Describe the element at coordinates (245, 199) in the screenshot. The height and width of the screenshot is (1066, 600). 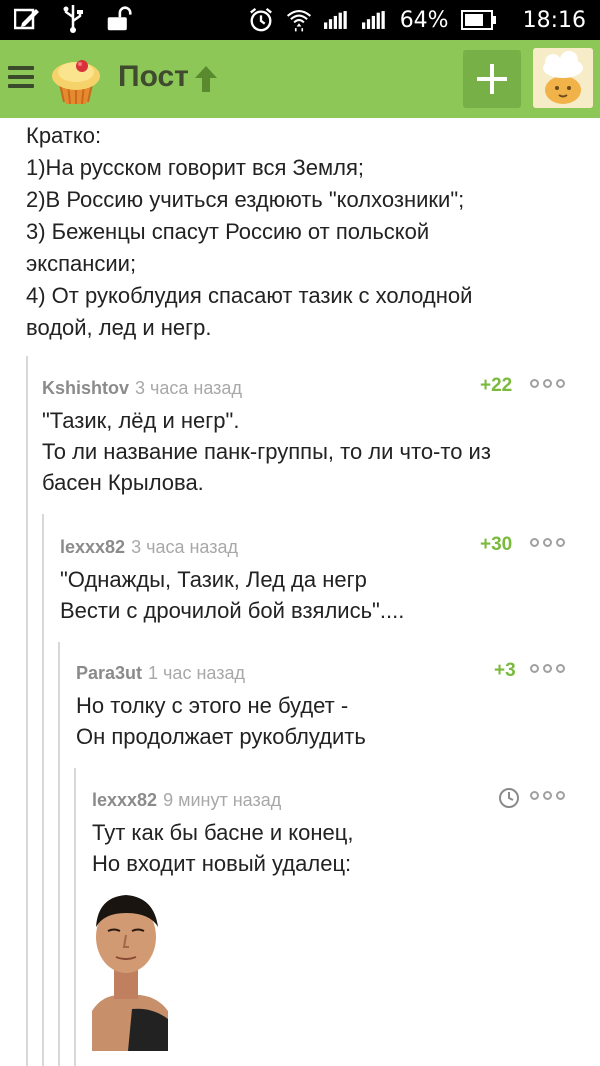
I see `post-line: 2)В Россию учиться ездюють "колхозники";` at that location.